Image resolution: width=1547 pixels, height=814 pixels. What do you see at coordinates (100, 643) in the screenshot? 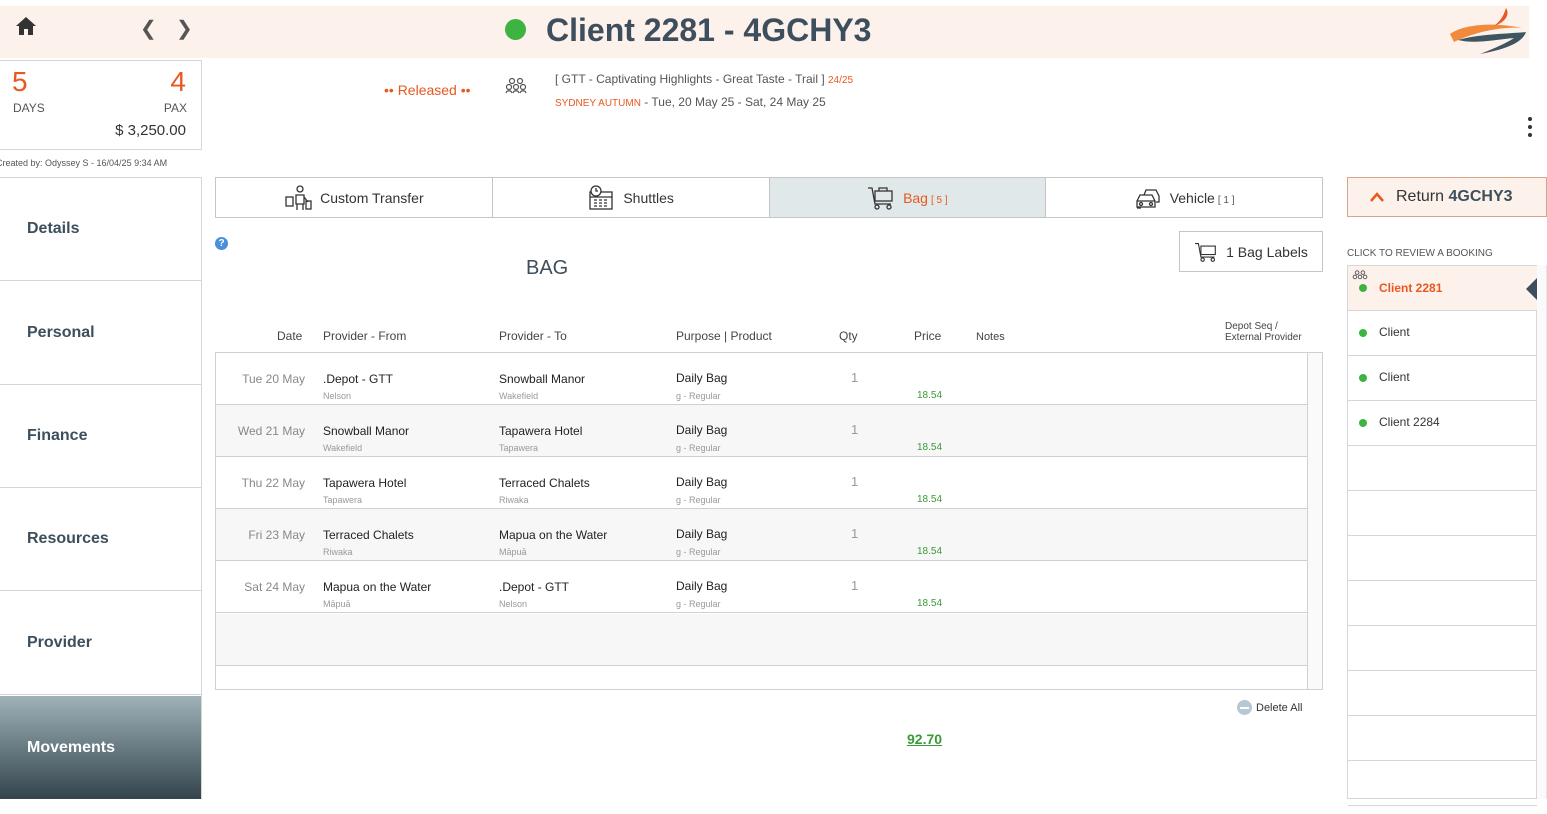
I see `sidebar-item-provider: Provider` at bounding box center [100, 643].